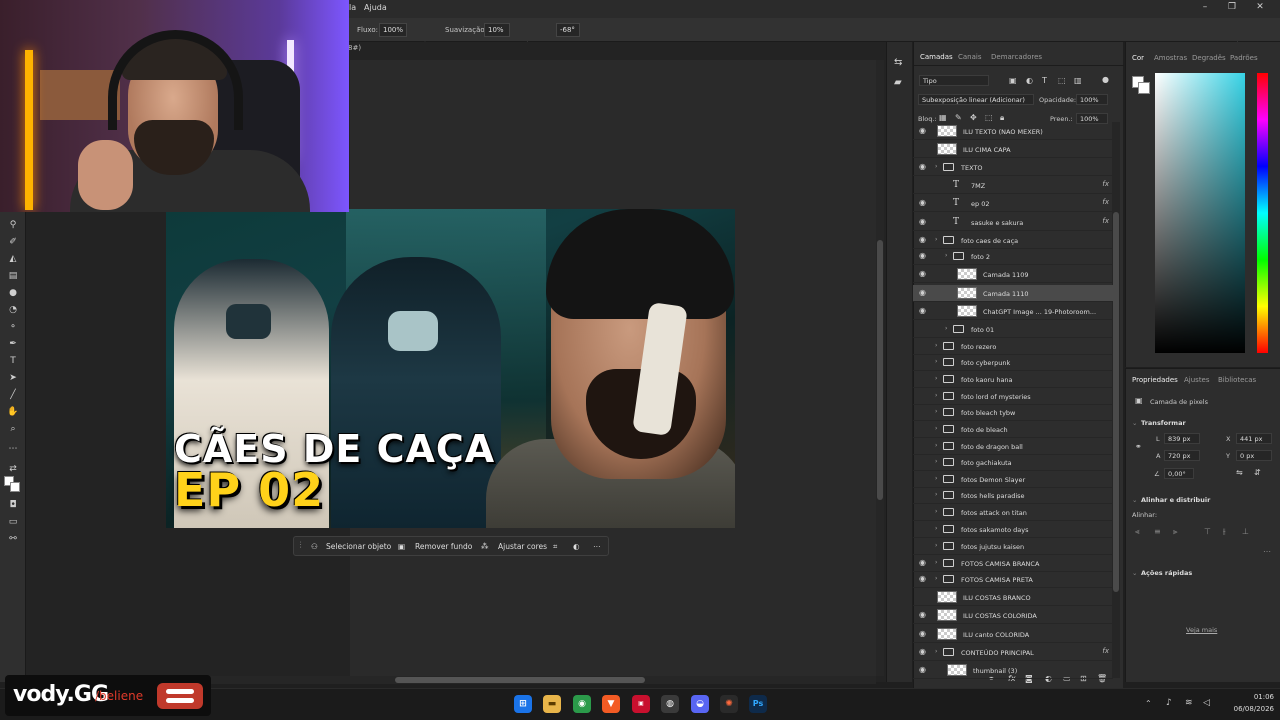  What do you see at coordinates (1224, 532) in the screenshot?
I see `align-middle-icon: ⫲` at bounding box center [1224, 532].